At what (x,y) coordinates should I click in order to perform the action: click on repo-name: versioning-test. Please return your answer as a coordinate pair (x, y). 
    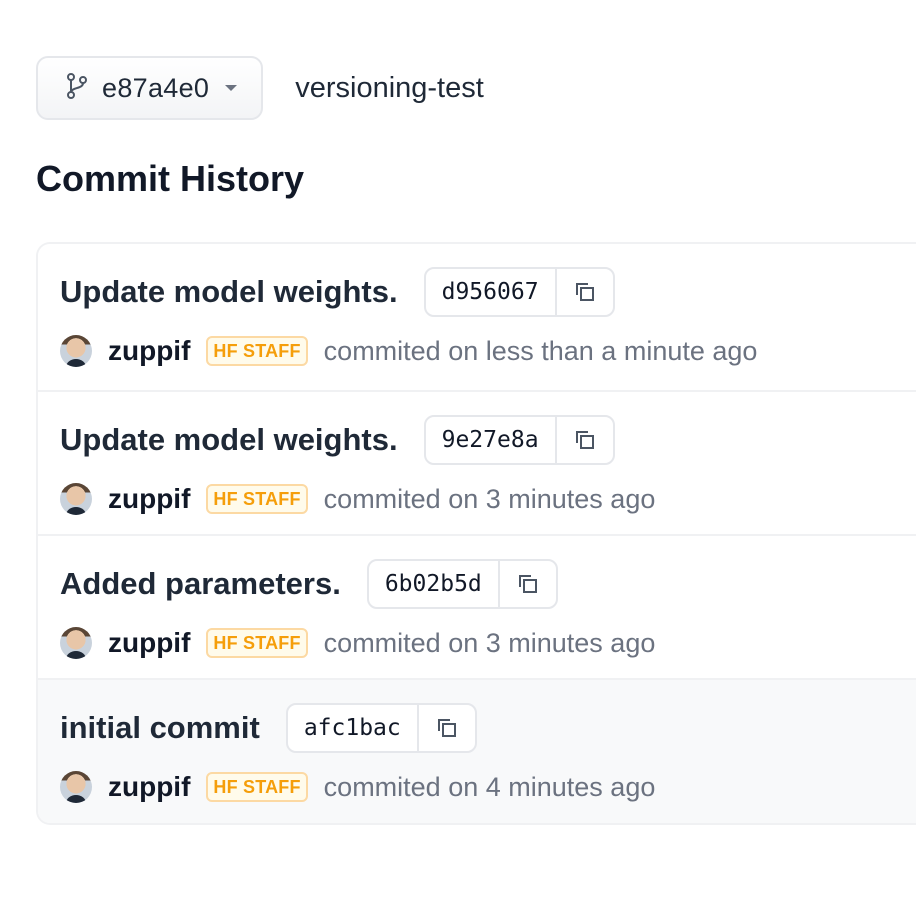
    Looking at the image, I should click on (389, 87).